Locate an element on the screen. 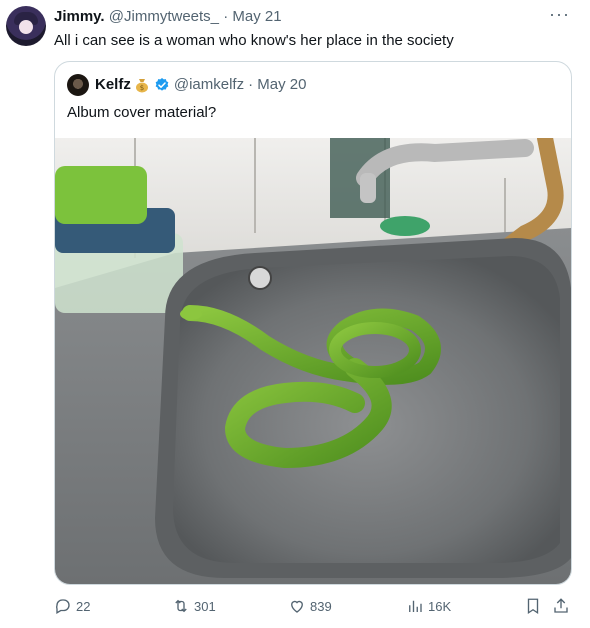  tweet-header: Jimmy. @Jimmytweets_ · May 21 is located at coordinates (168, 16).